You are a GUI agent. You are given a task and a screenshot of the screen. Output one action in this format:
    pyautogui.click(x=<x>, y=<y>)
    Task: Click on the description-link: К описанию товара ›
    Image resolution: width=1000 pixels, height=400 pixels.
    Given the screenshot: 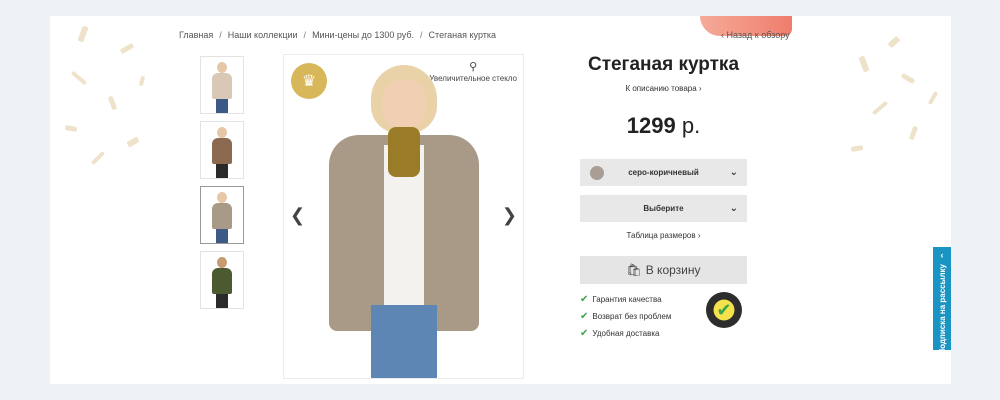 What is the action you would take?
    pyautogui.click(x=663, y=88)
    